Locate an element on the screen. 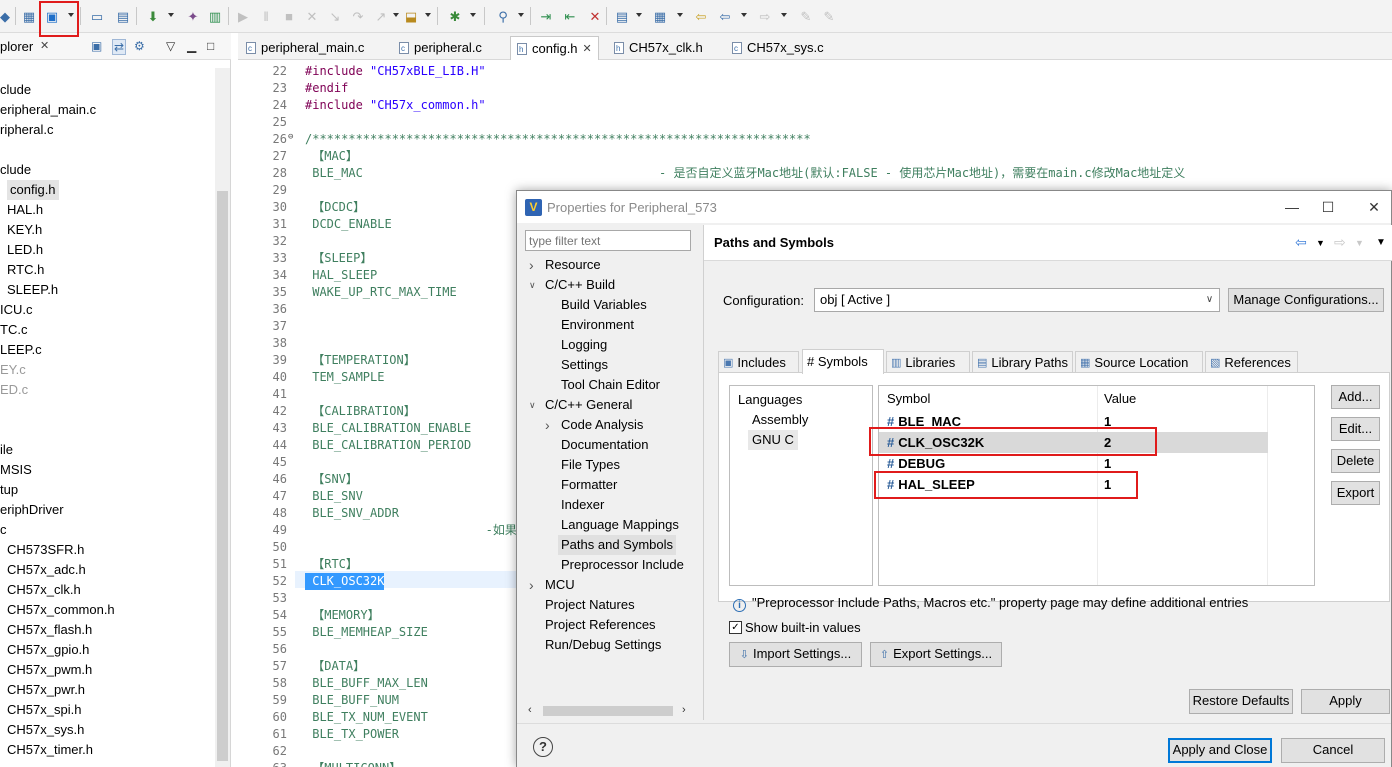  tree-item: CH57x_clk.h is located at coordinates (44, 590).